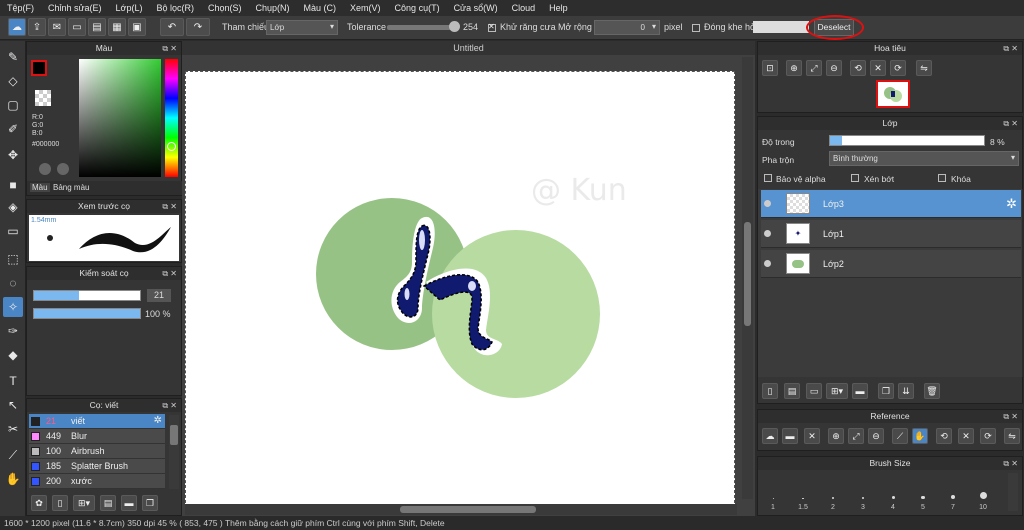 The height and width of the screenshot is (530, 1024). I want to click on palette-icon, so click(45, 169).